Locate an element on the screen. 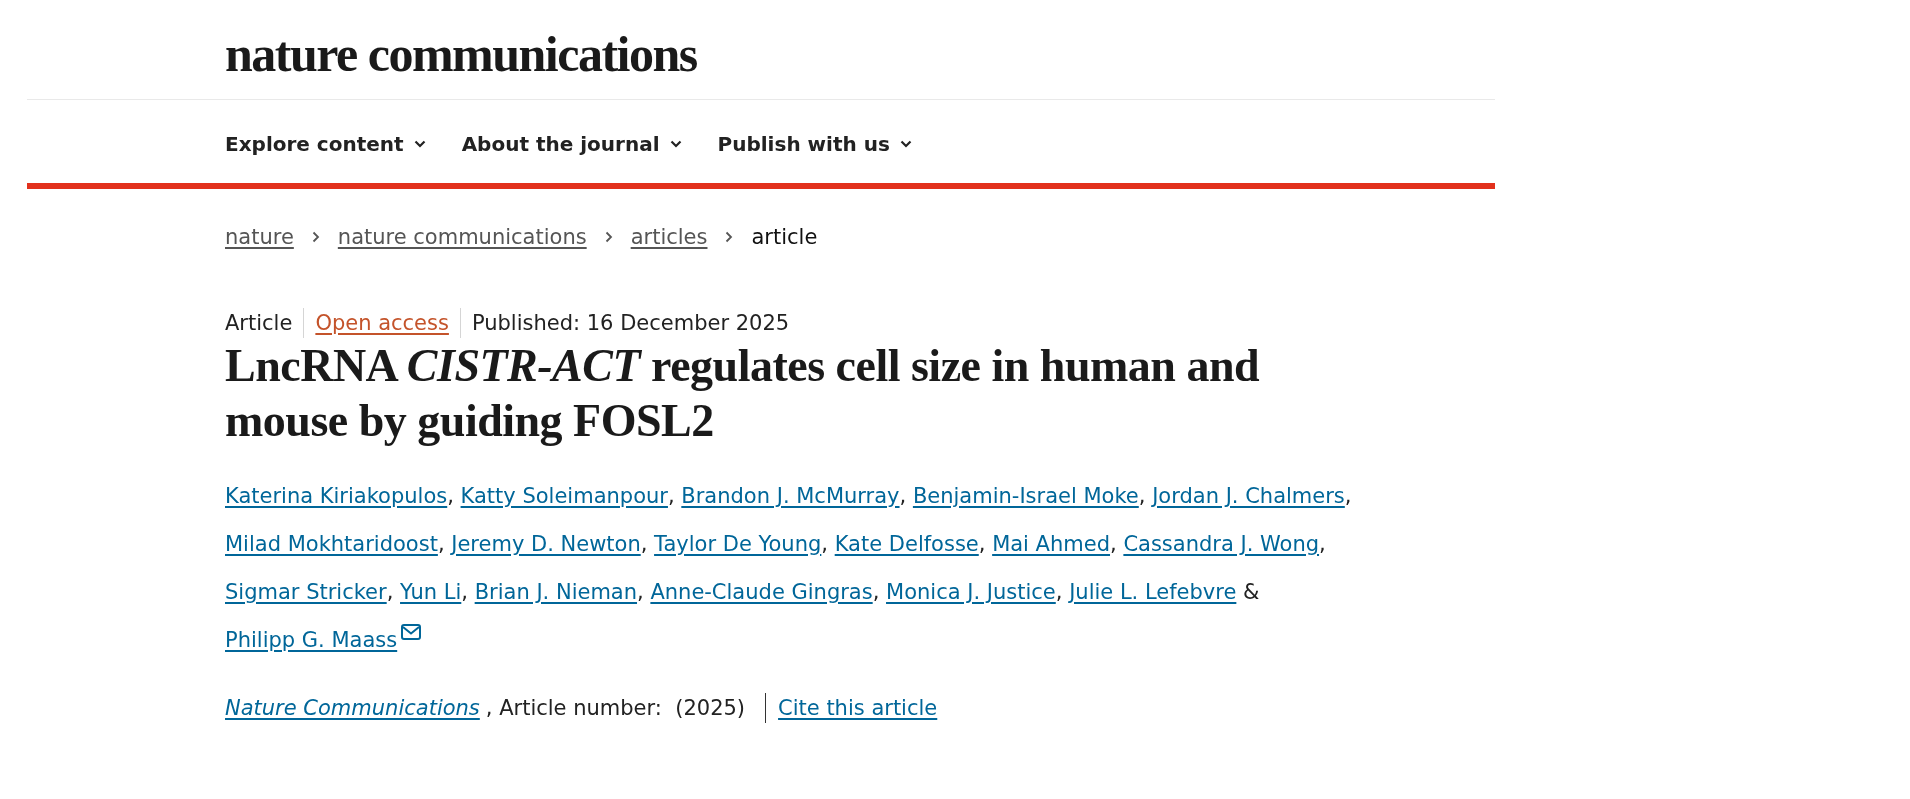 The image size is (1910, 799). author-link: Benjamin-Israel Moke is located at coordinates (1025, 496).